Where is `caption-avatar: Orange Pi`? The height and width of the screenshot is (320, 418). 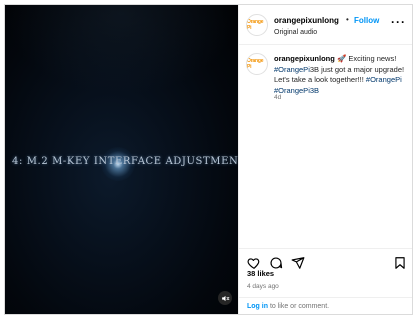 caption-avatar: Orange Pi is located at coordinates (257, 64).